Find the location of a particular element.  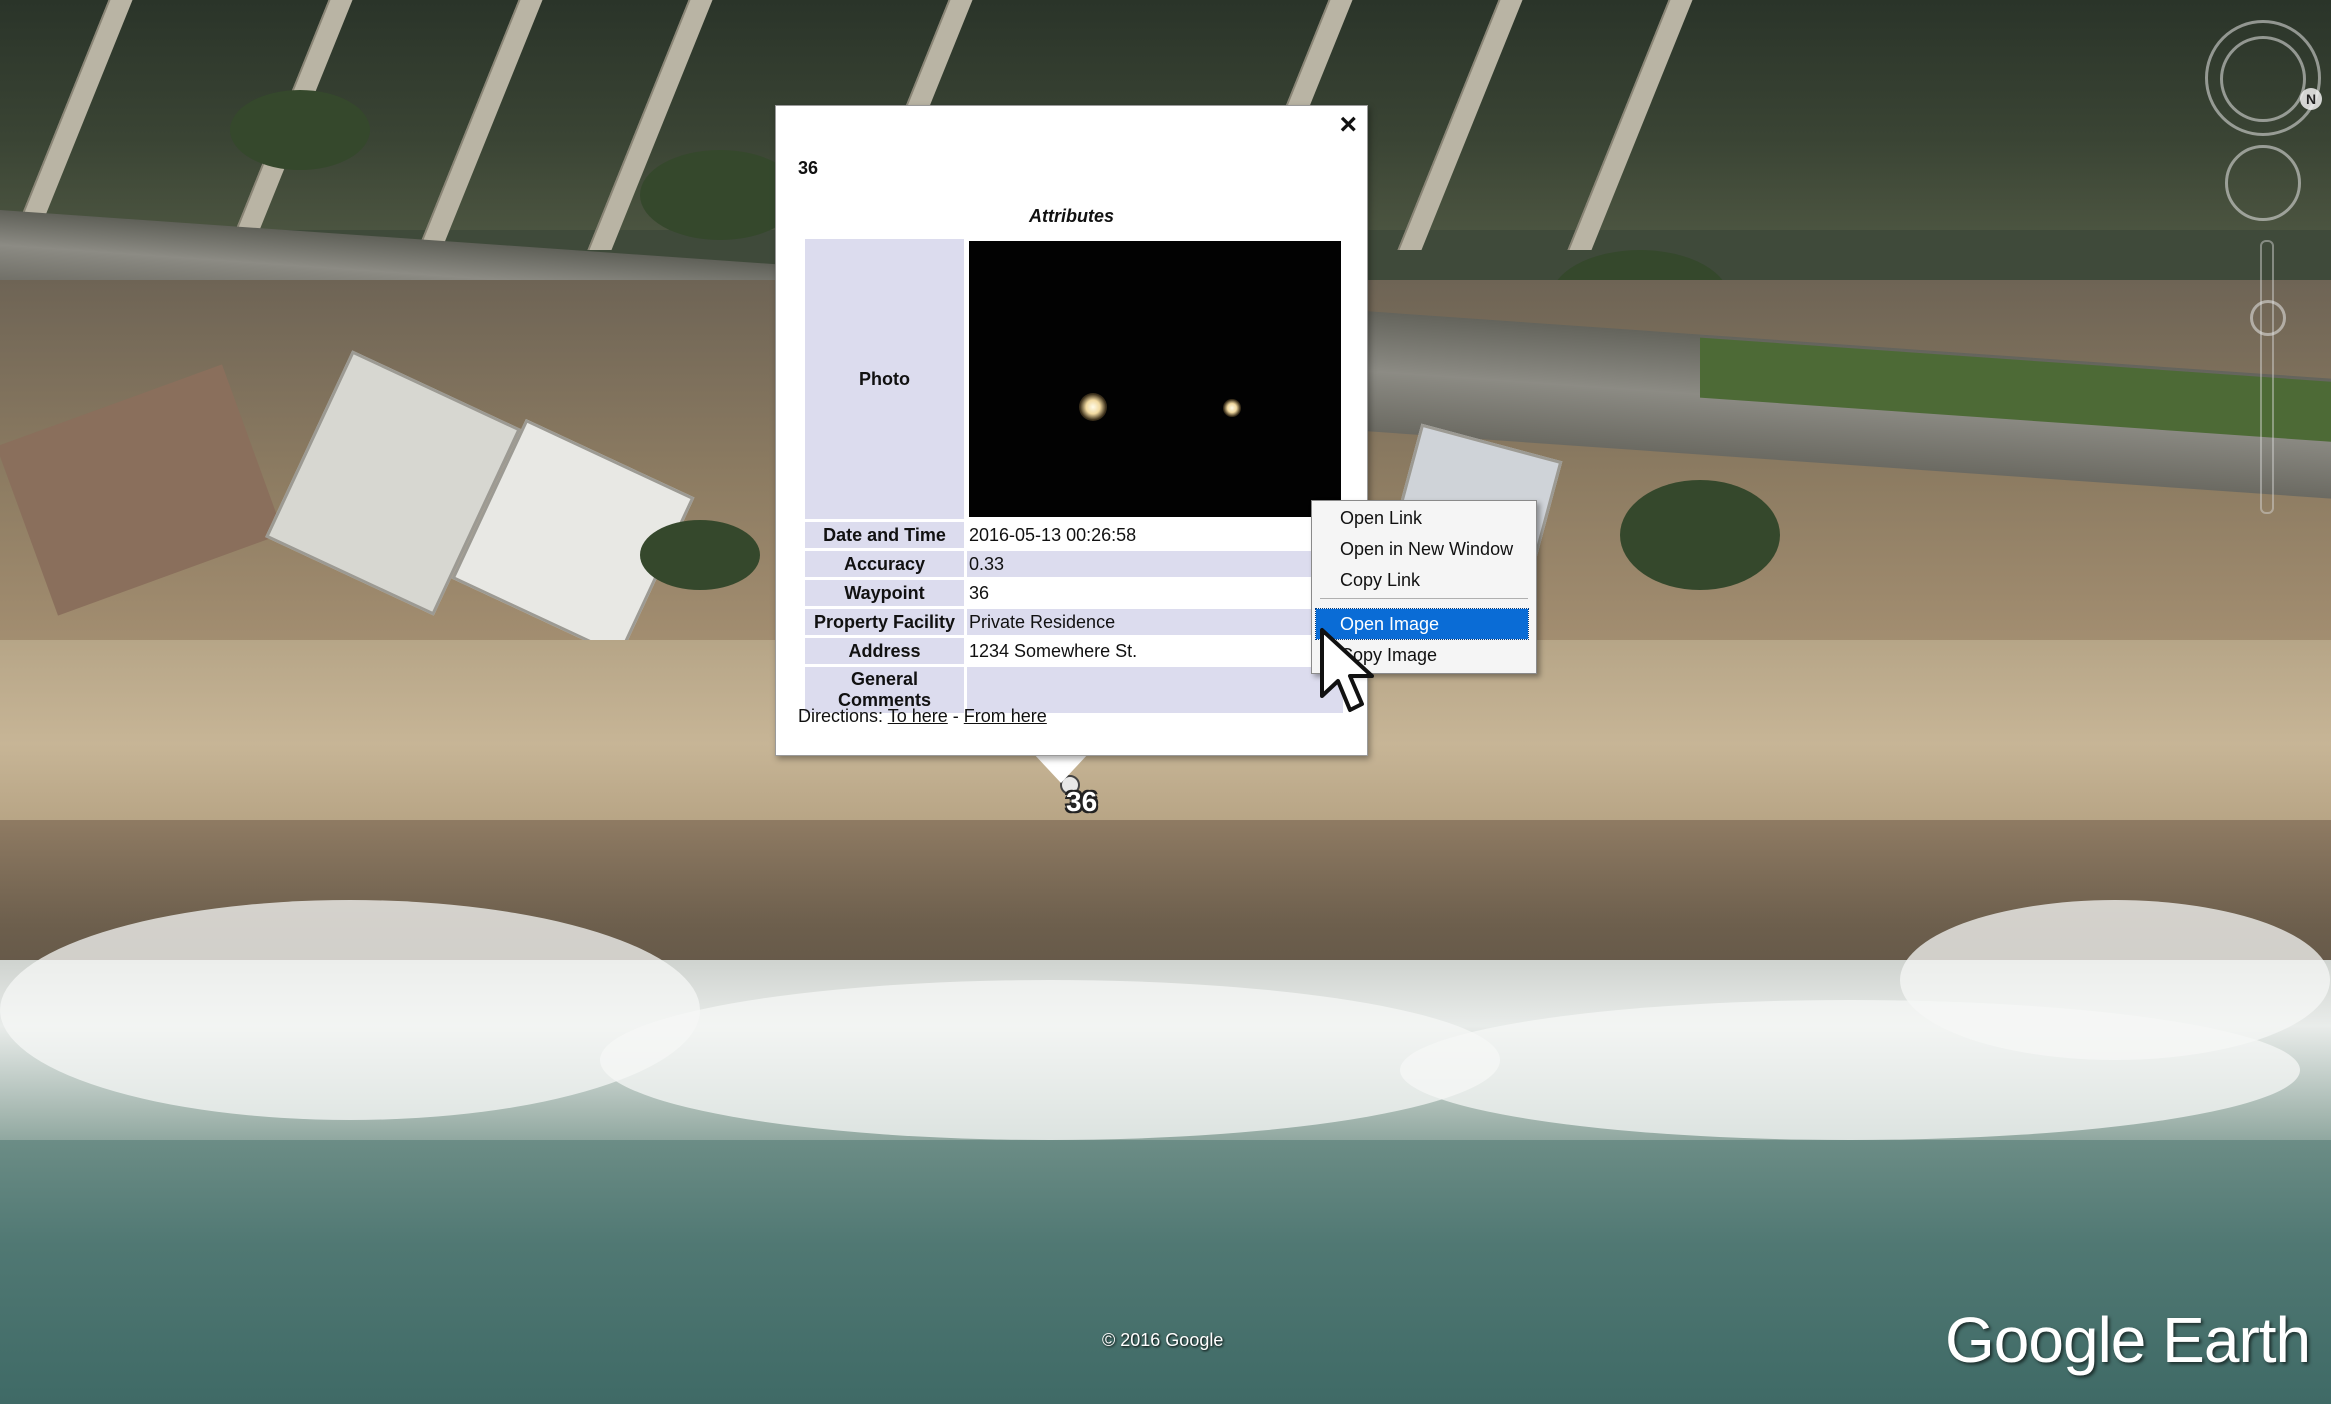

to-here-link: To here is located at coordinates (918, 716).